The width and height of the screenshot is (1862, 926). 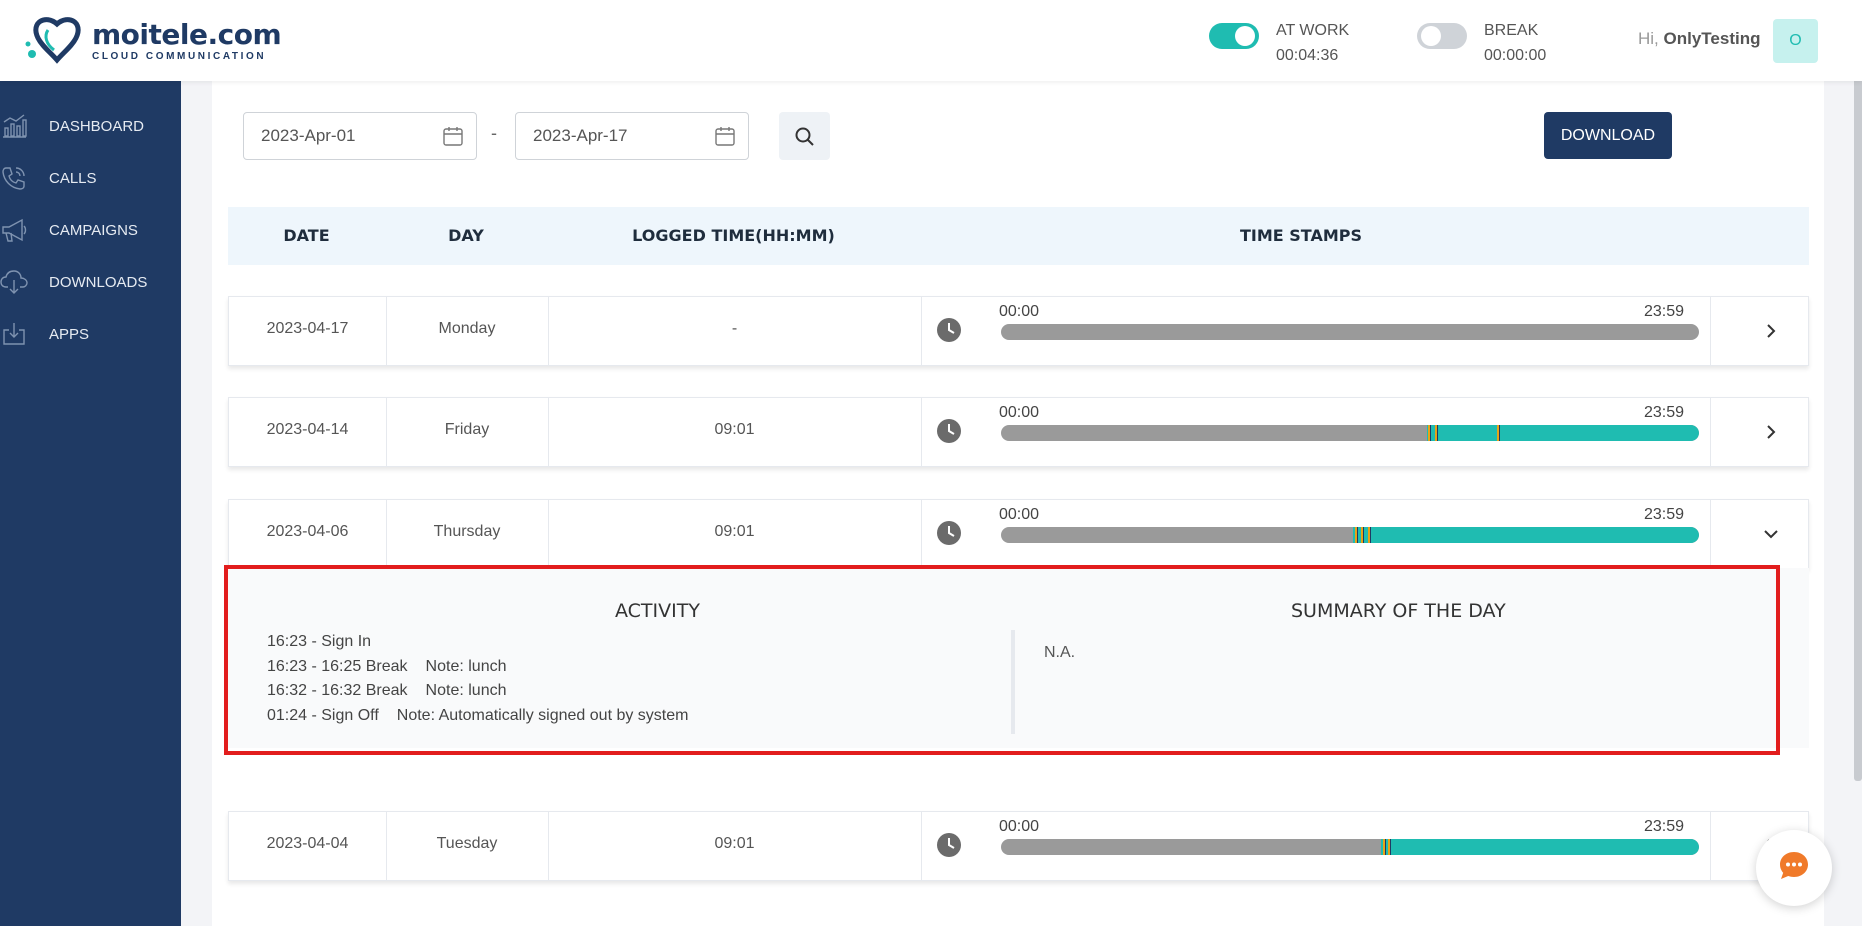 I want to click on user-name: OnlyTesting, so click(x=1712, y=38).